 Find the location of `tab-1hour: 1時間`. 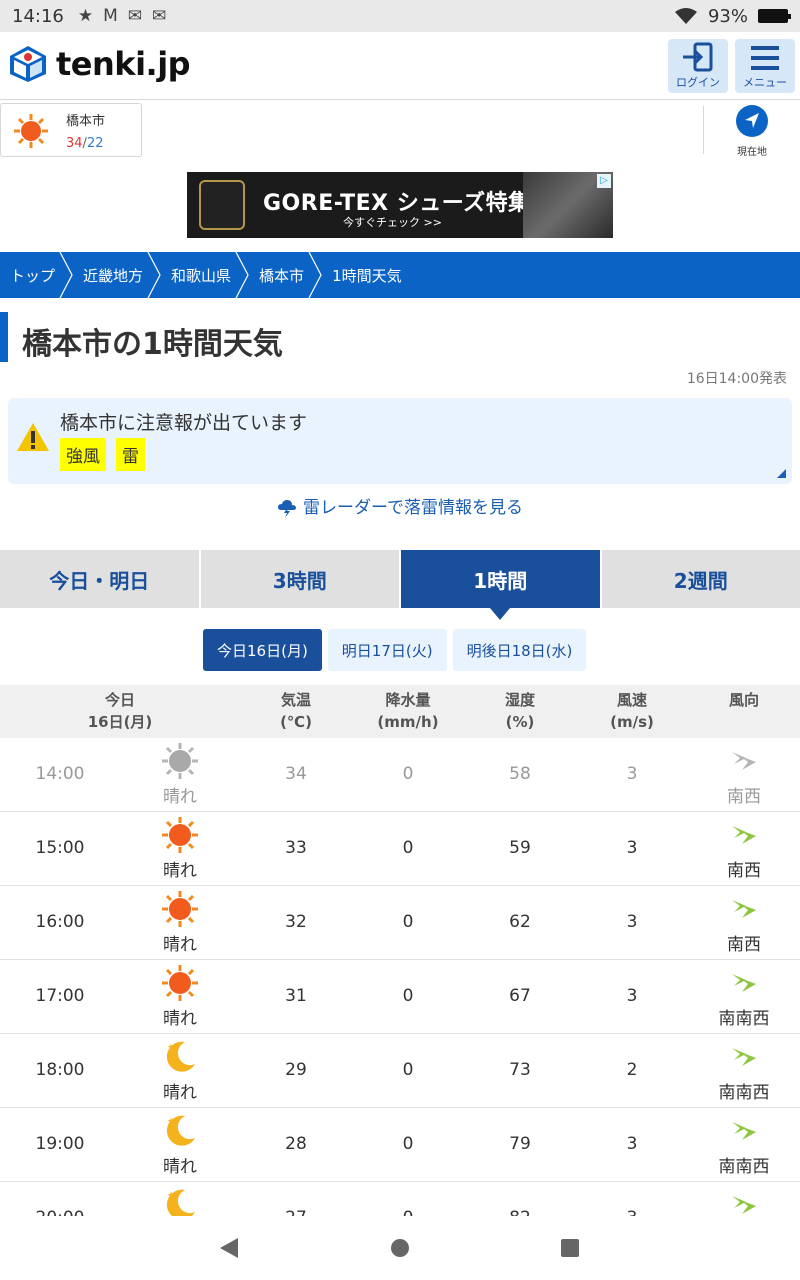

tab-1hour: 1時間 is located at coordinates (500, 585).